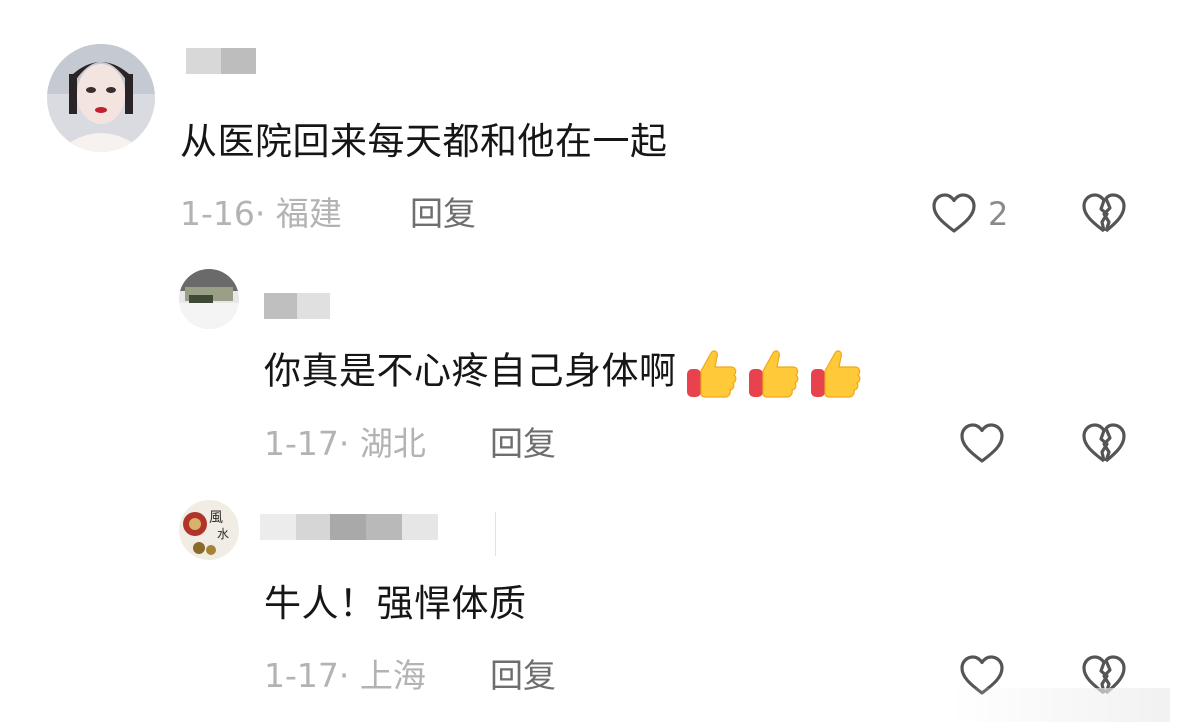  I want to click on like-button: 2, so click(975, 214).